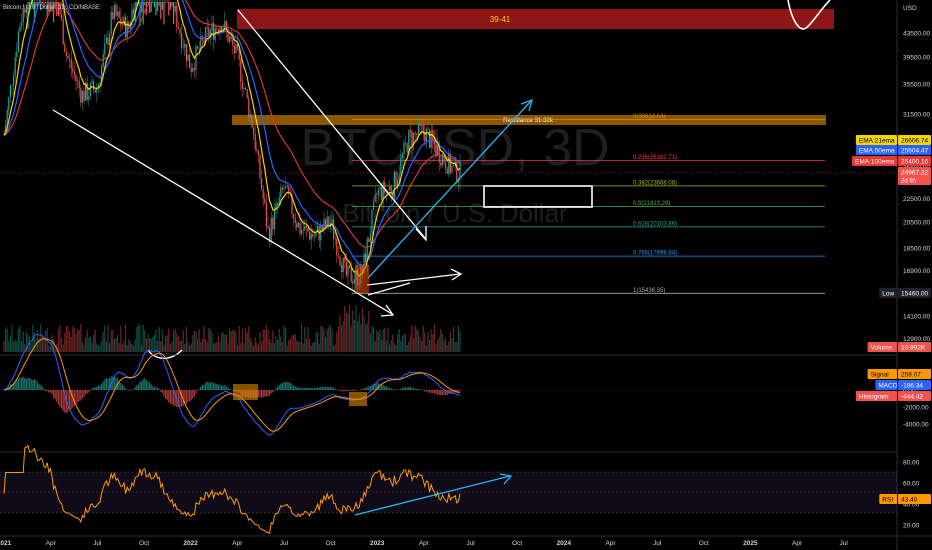  Describe the element at coordinates (899, 374) in the screenshot. I see `signal-badge: Signal 258.07` at that location.